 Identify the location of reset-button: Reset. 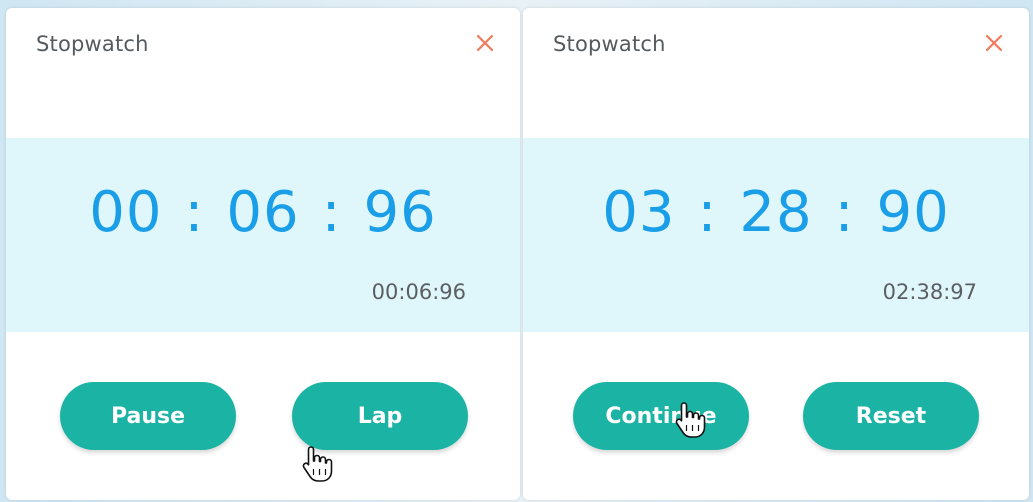
(891, 416).